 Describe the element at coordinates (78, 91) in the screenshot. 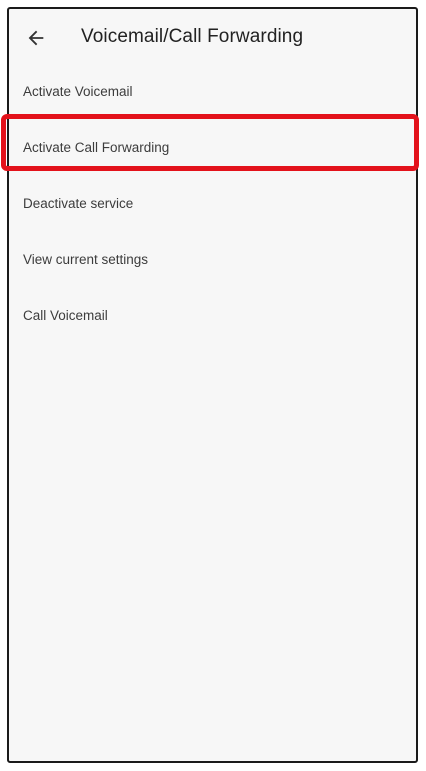

I see `menu-item-label: Activate Voicemail` at that location.